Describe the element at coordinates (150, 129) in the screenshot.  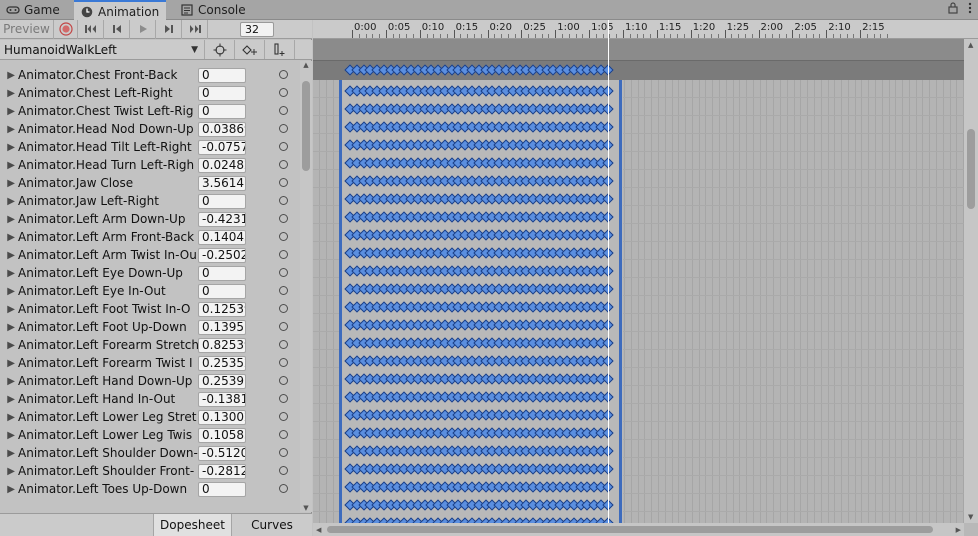
I see `property-row: ▶Animator.Head Nod Down-Up 0.03869` at that location.